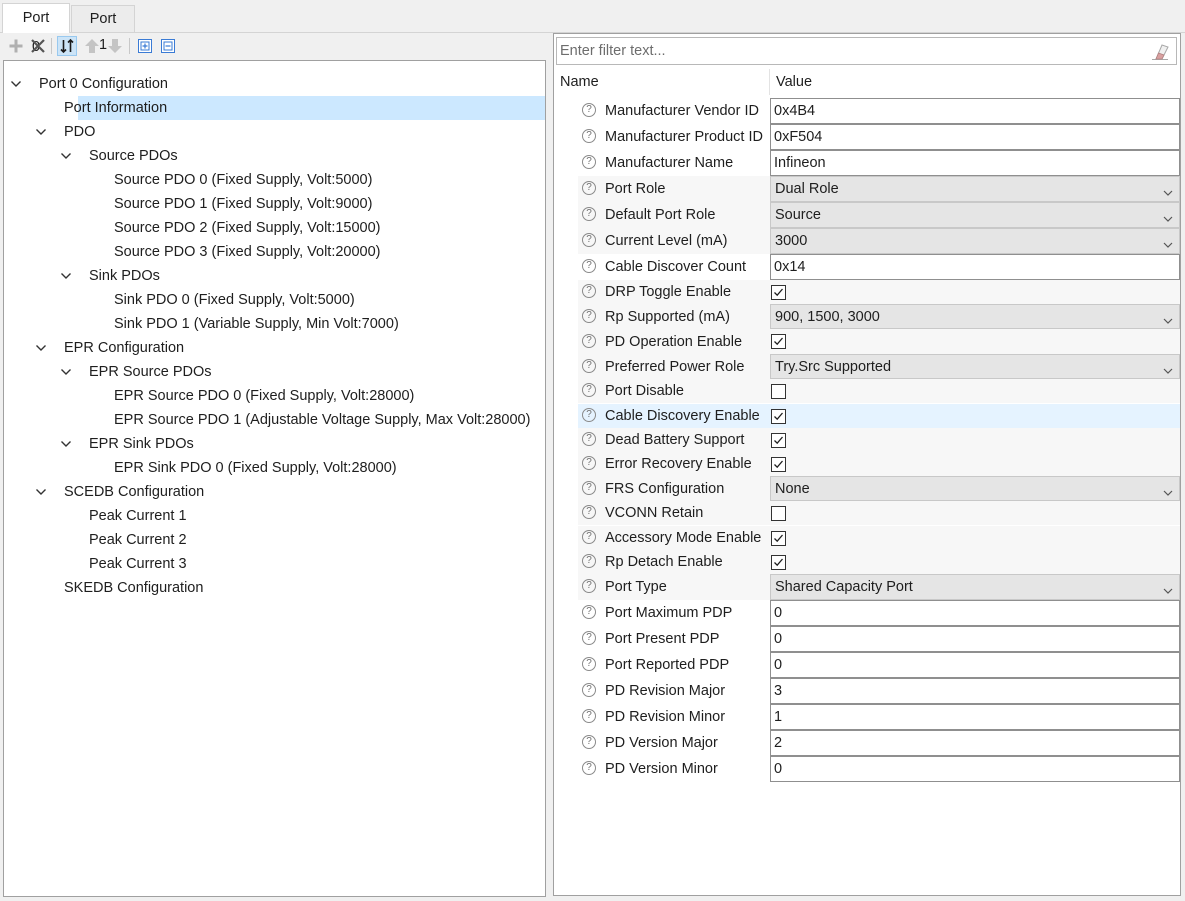  What do you see at coordinates (67, 46) in the screenshot?
I see `sort-icon` at bounding box center [67, 46].